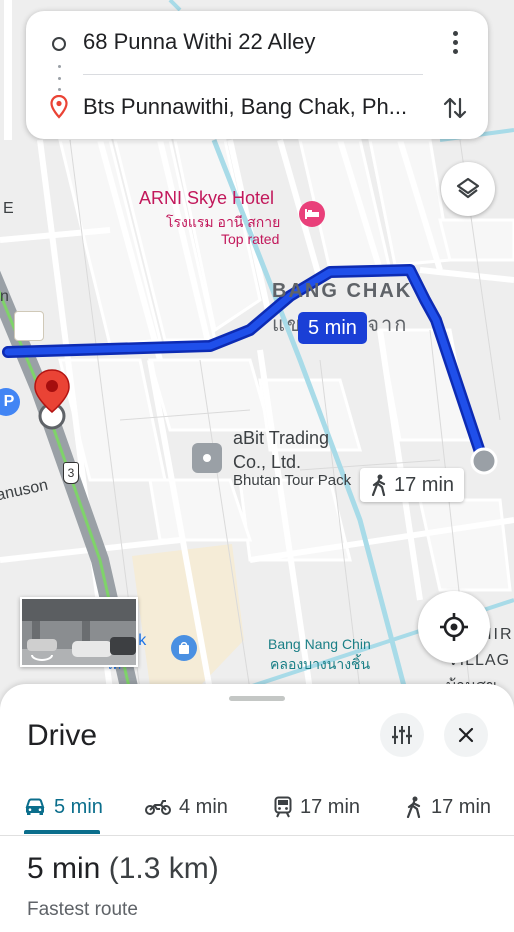 The image size is (514, 932). What do you see at coordinates (332, 328) in the screenshot?
I see `drive-time-chip: 5 min` at bounding box center [332, 328].